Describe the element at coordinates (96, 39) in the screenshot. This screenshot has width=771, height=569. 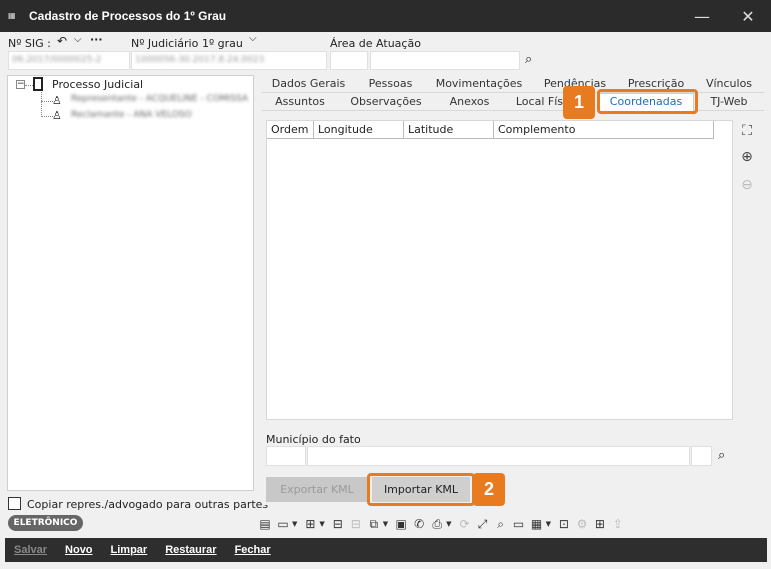
I see `more-icon: ···` at that location.